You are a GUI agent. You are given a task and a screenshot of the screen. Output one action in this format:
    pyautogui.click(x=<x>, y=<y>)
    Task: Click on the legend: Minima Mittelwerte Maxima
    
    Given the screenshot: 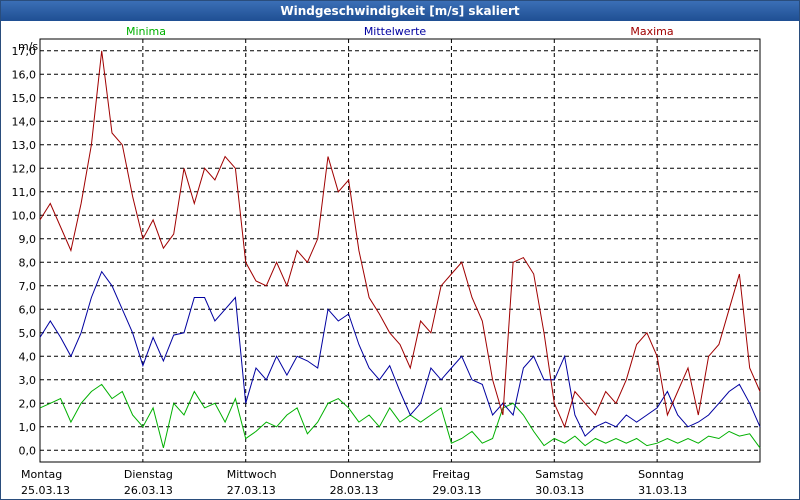 What is the action you would take?
    pyautogui.click(x=400, y=31)
    